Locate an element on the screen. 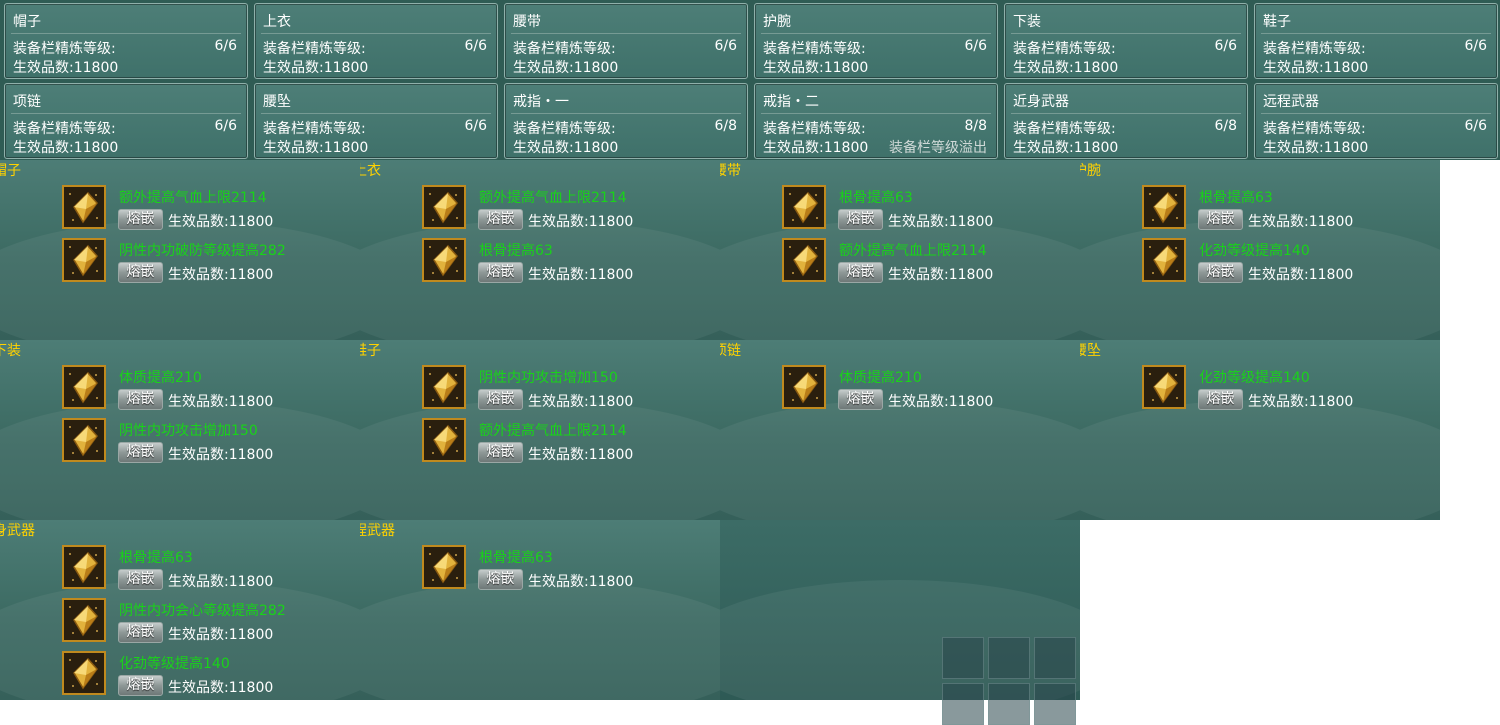 This screenshot has width=1500, height=725. slot-name: 近身武器 is located at coordinates (1041, 102).